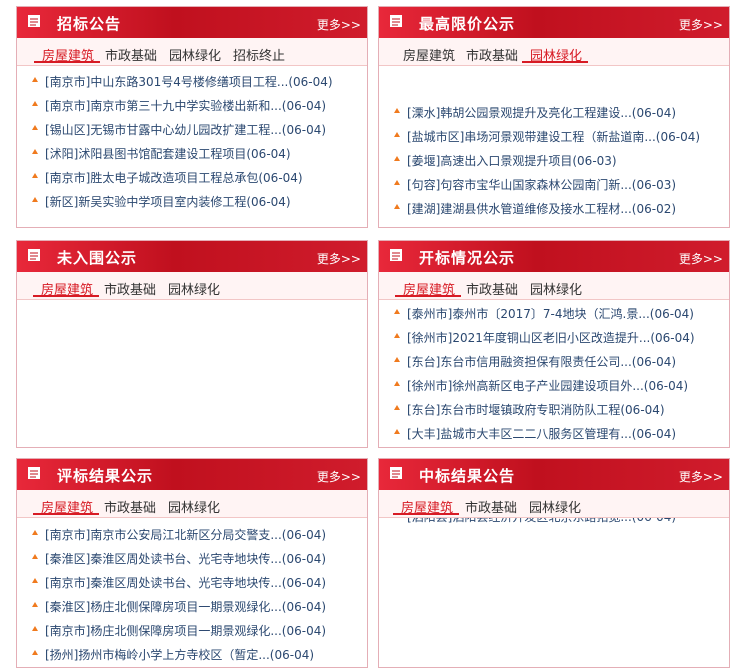 This screenshot has height=670, width=735. What do you see at coordinates (554, 474) in the screenshot?
I see `panel-header: 中标结果公告 更多>>` at bounding box center [554, 474].